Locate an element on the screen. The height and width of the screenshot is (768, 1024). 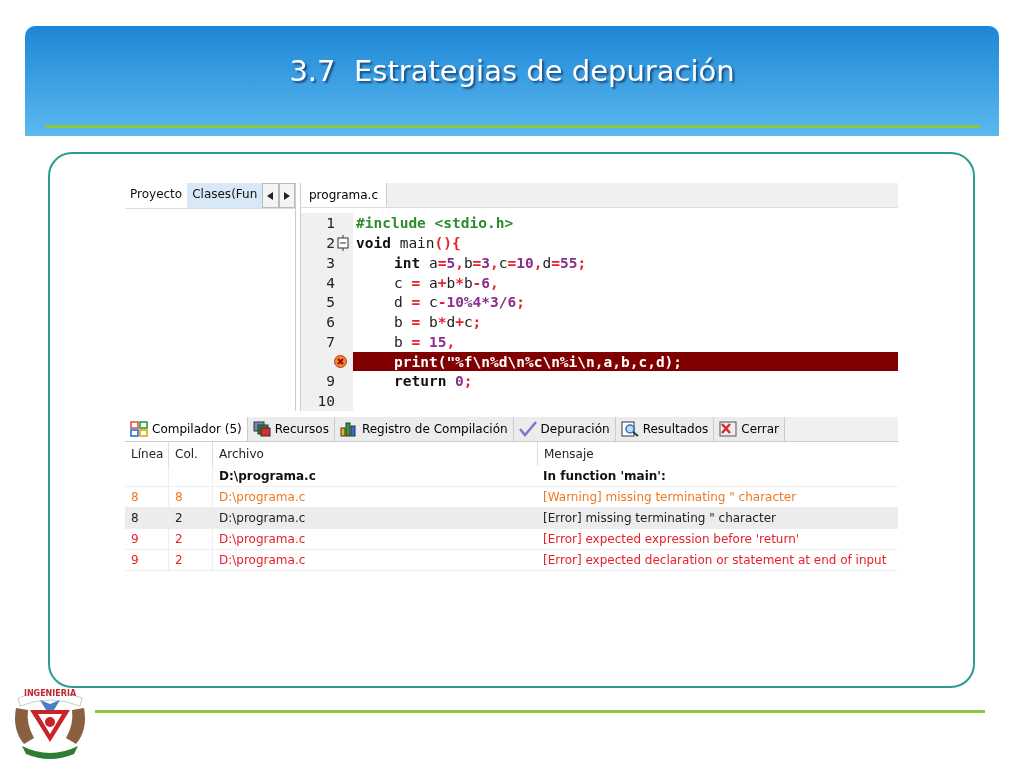
code-line: d = c-10%4*3/6; is located at coordinates (459, 302).